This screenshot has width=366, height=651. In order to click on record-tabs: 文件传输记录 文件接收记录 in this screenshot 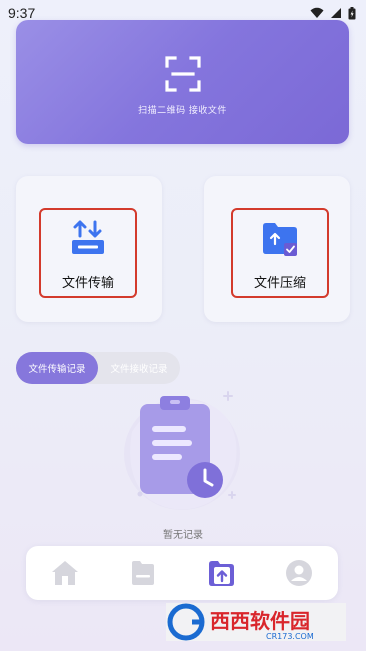, I will do `click(98, 368)`.